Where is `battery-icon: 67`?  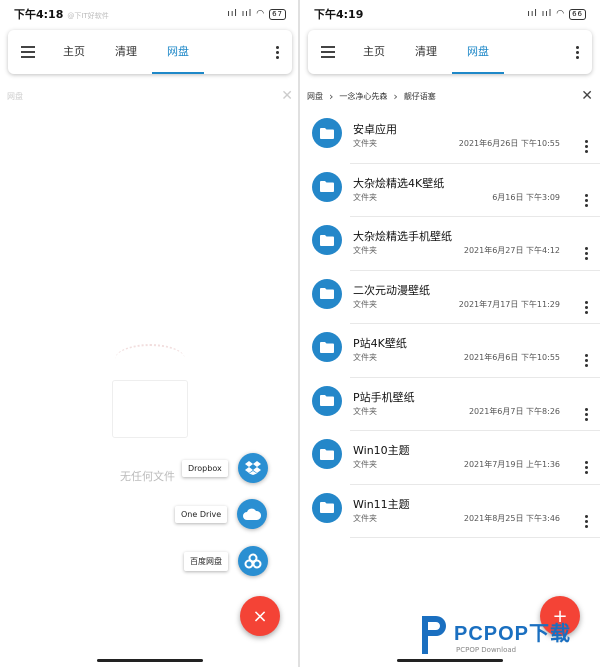 battery-icon: 67 is located at coordinates (277, 14).